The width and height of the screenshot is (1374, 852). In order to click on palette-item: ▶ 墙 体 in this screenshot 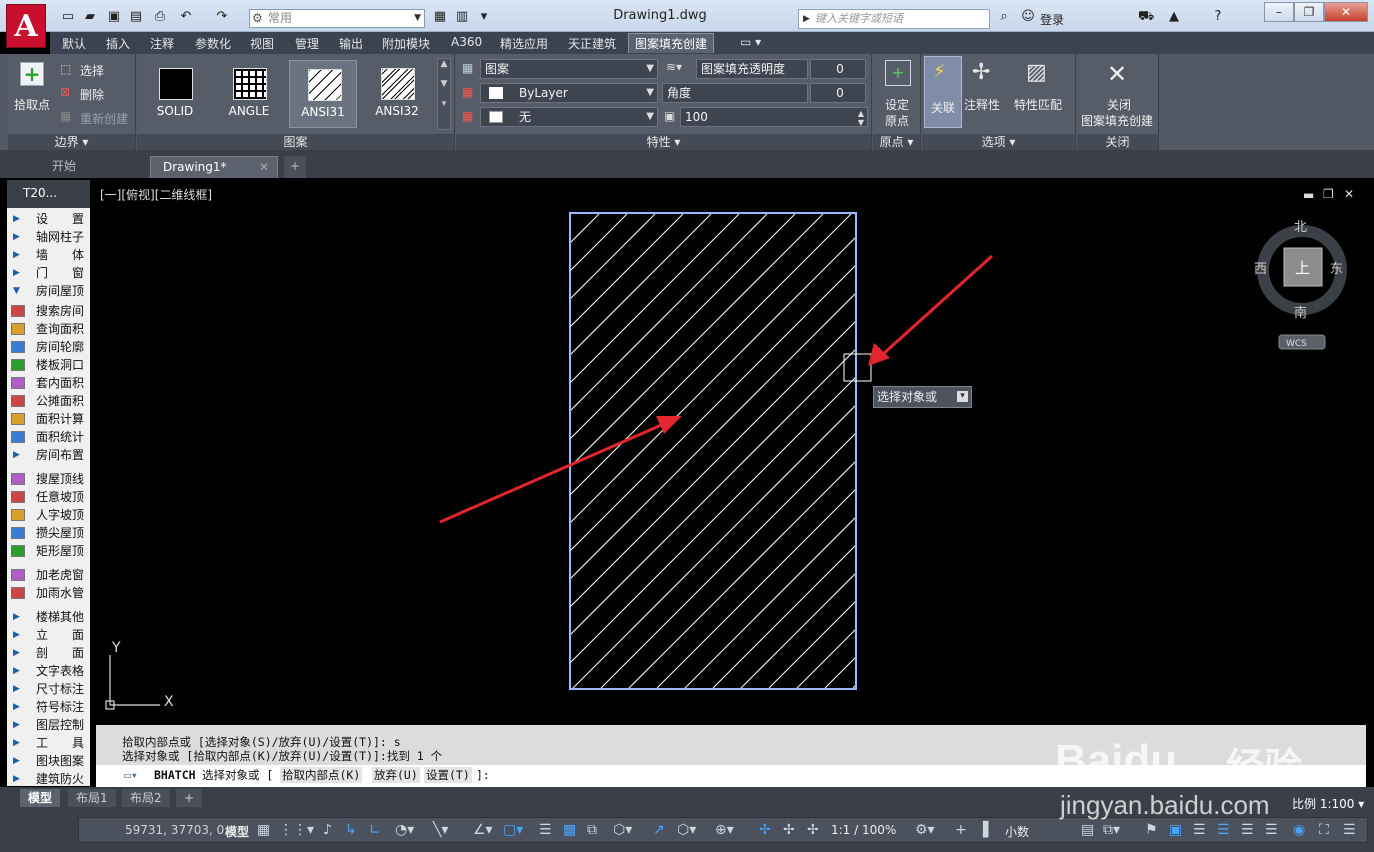, I will do `click(48, 255)`.